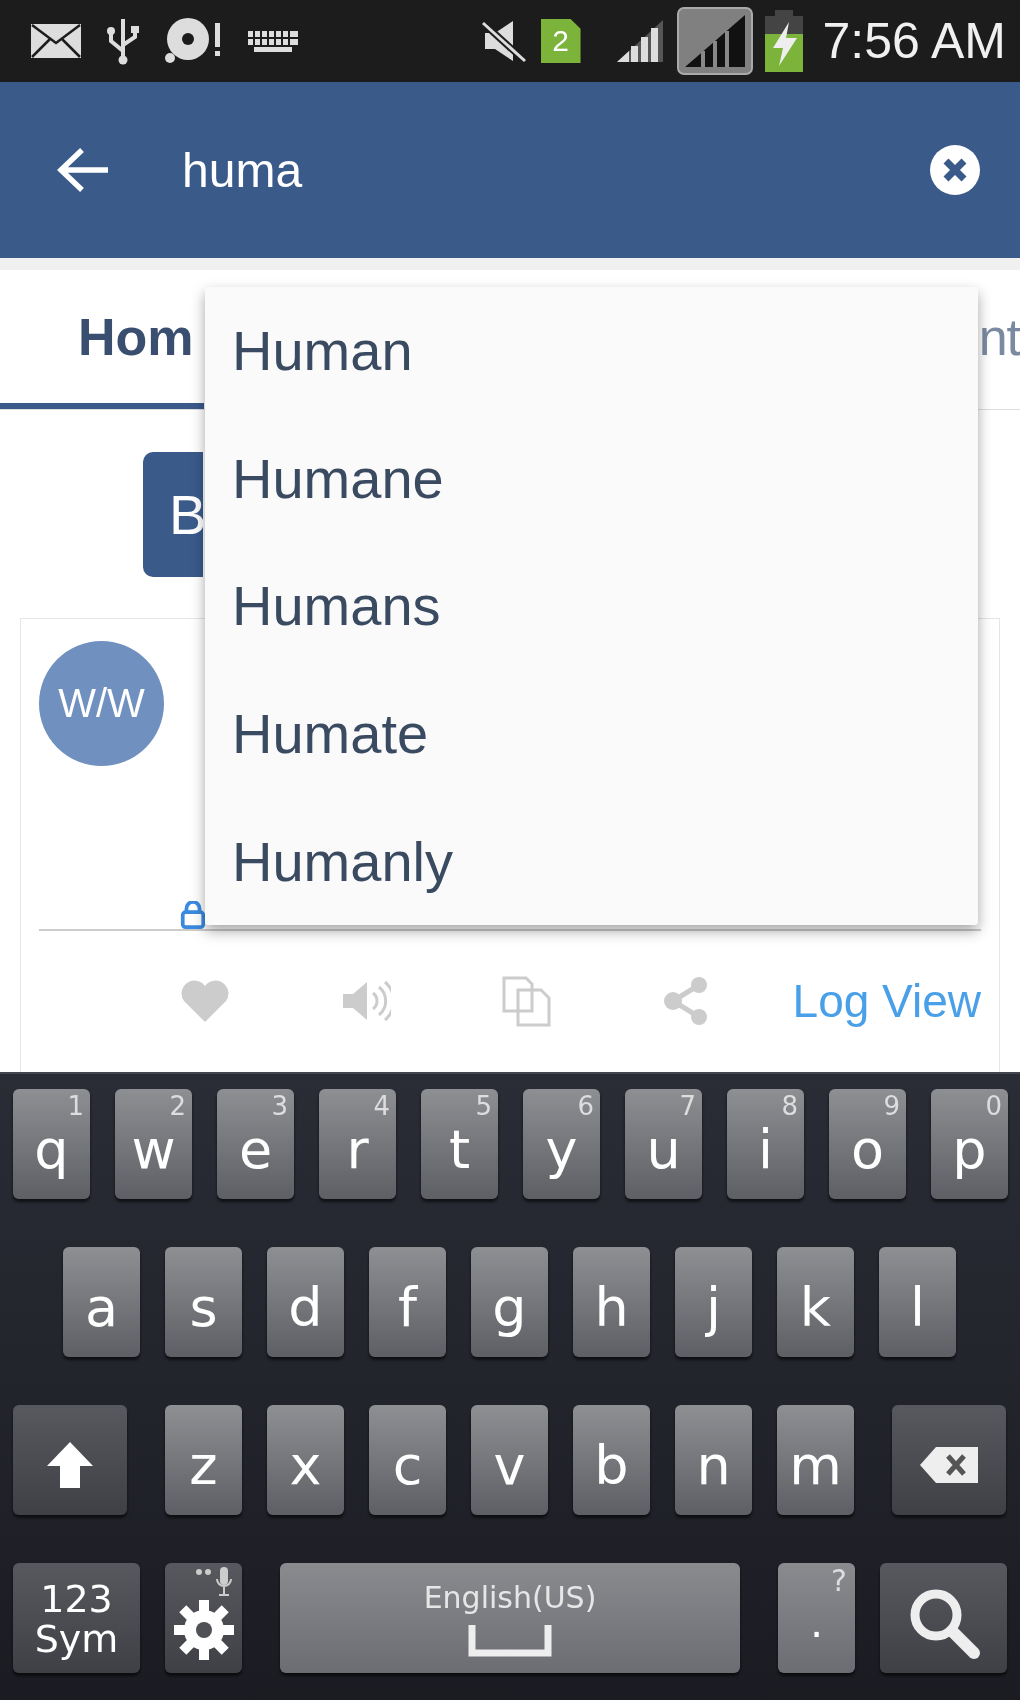 This screenshot has height=1700, width=1020. I want to click on settings-key, so click(203, 1618).